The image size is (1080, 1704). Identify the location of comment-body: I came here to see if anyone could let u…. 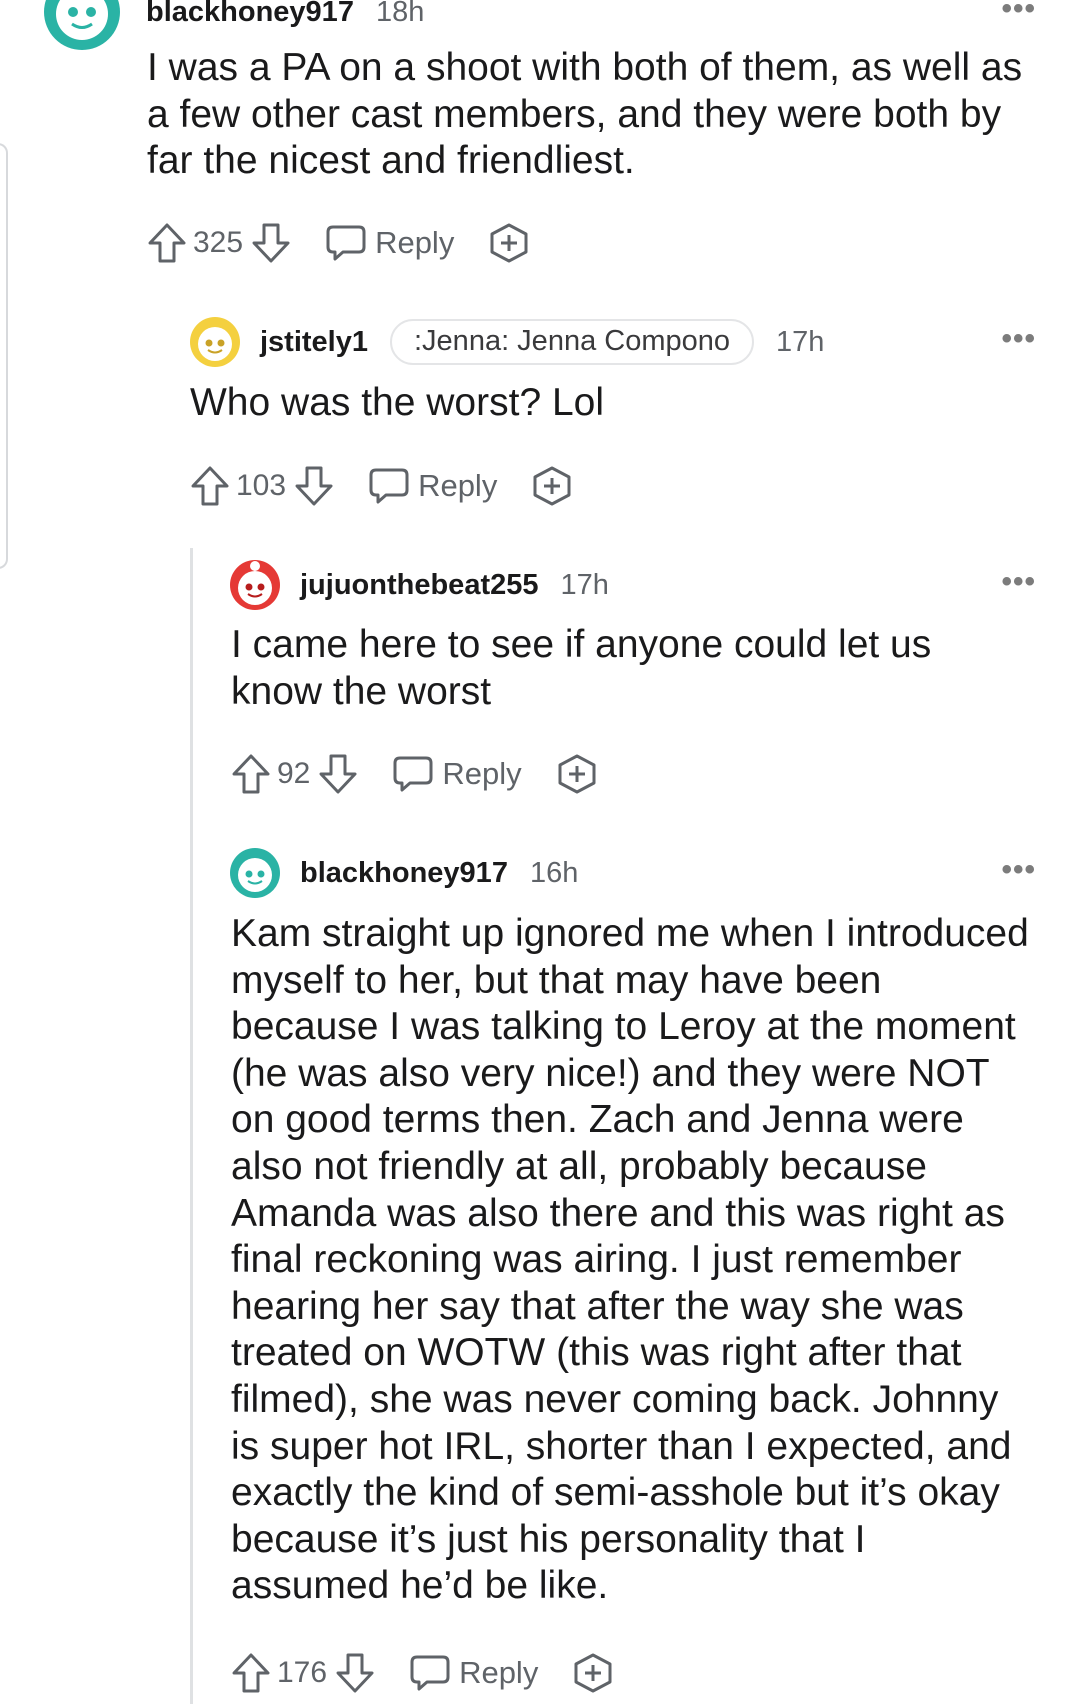
(581, 668).